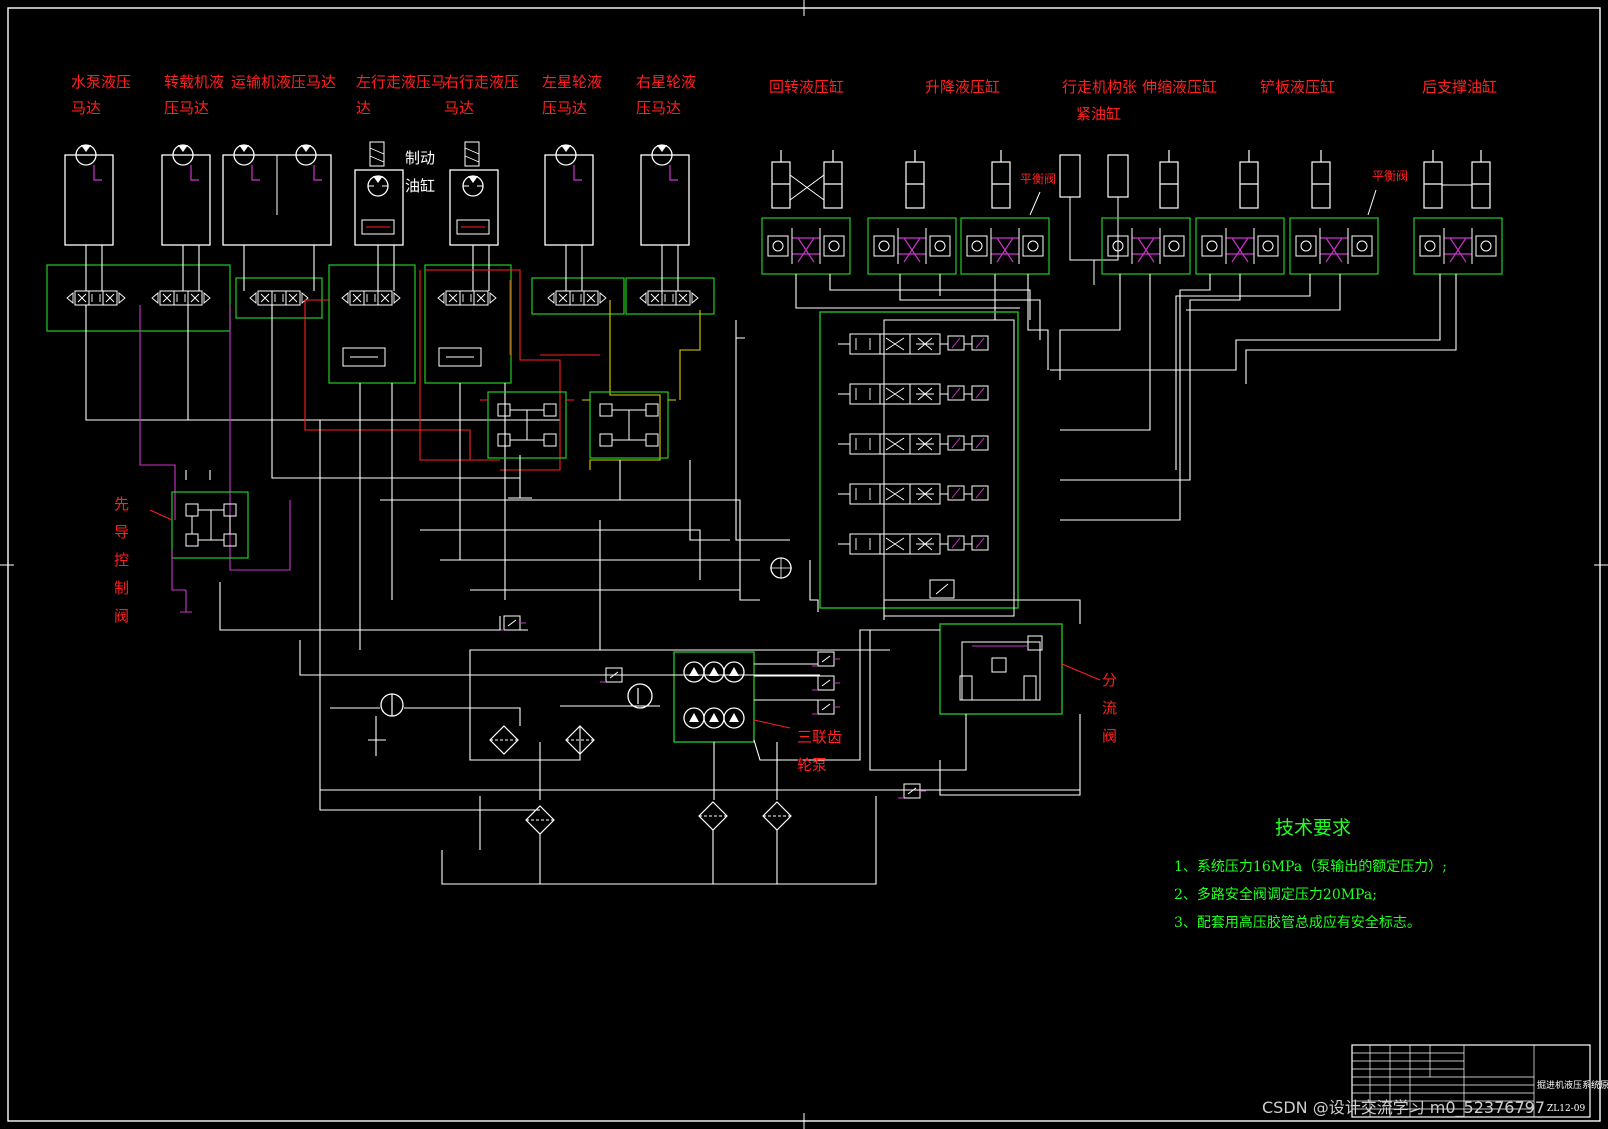  Describe the element at coordinates (1094, 219) in the screenshot. I see `cylinder-tension` at that location.